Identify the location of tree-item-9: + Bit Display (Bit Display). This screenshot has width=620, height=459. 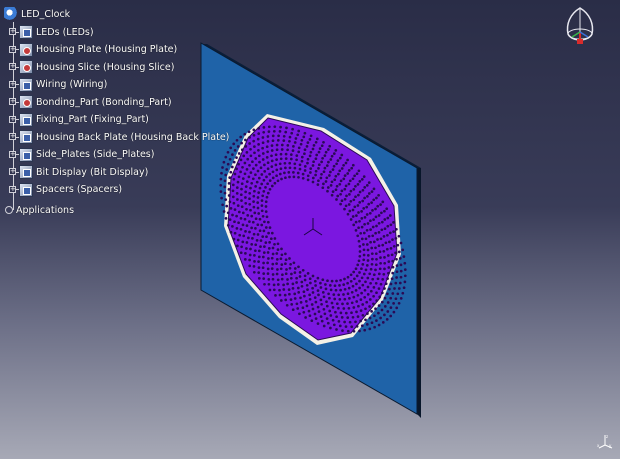
(78, 172).